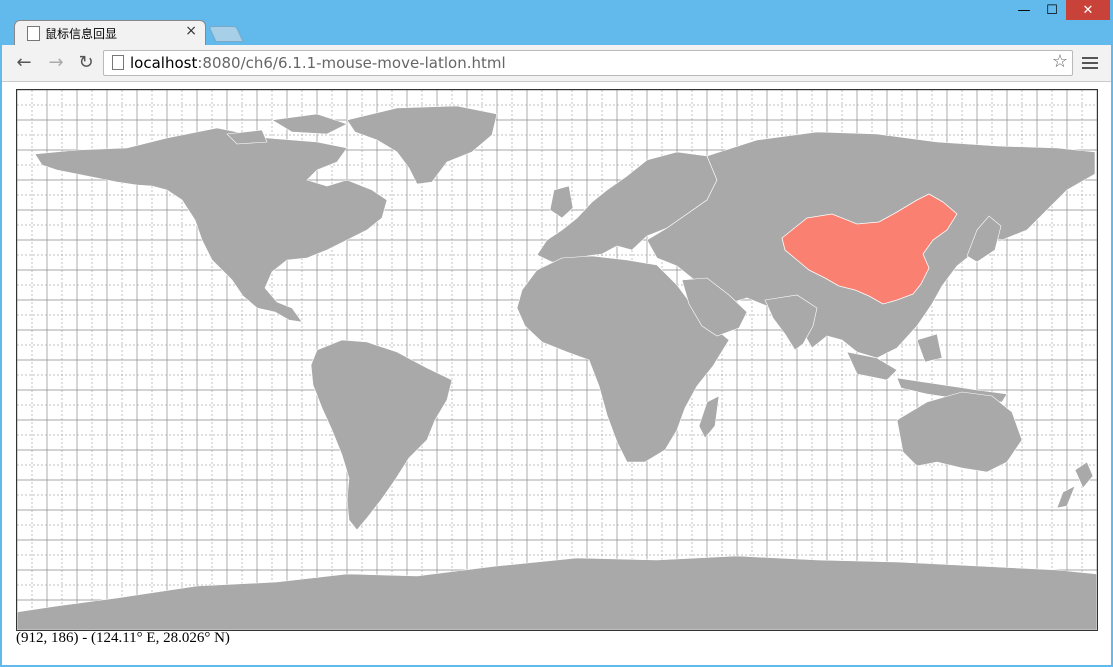  I want to click on maximize-button: ☐, so click(1052, 10).